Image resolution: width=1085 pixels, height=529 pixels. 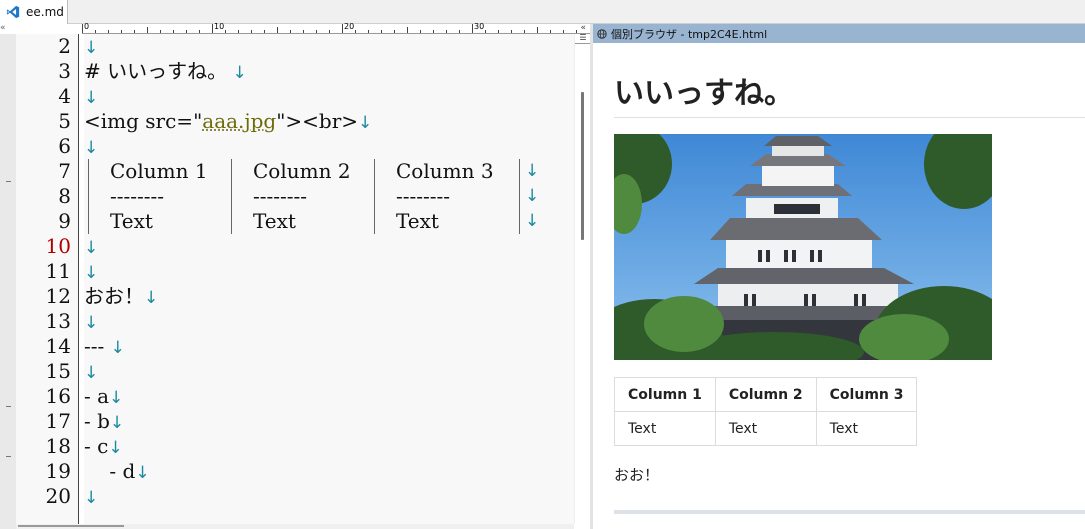 What do you see at coordinates (13, 12) in the screenshot?
I see `vscode-icon` at bounding box center [13, 12].